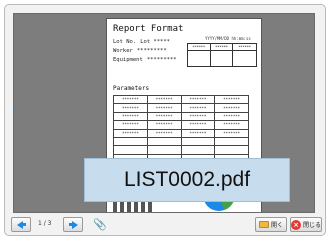 Image resolution: width=330 pixels, height=240 pixels. I want to click on close-icon: ×, so click(296, 224).